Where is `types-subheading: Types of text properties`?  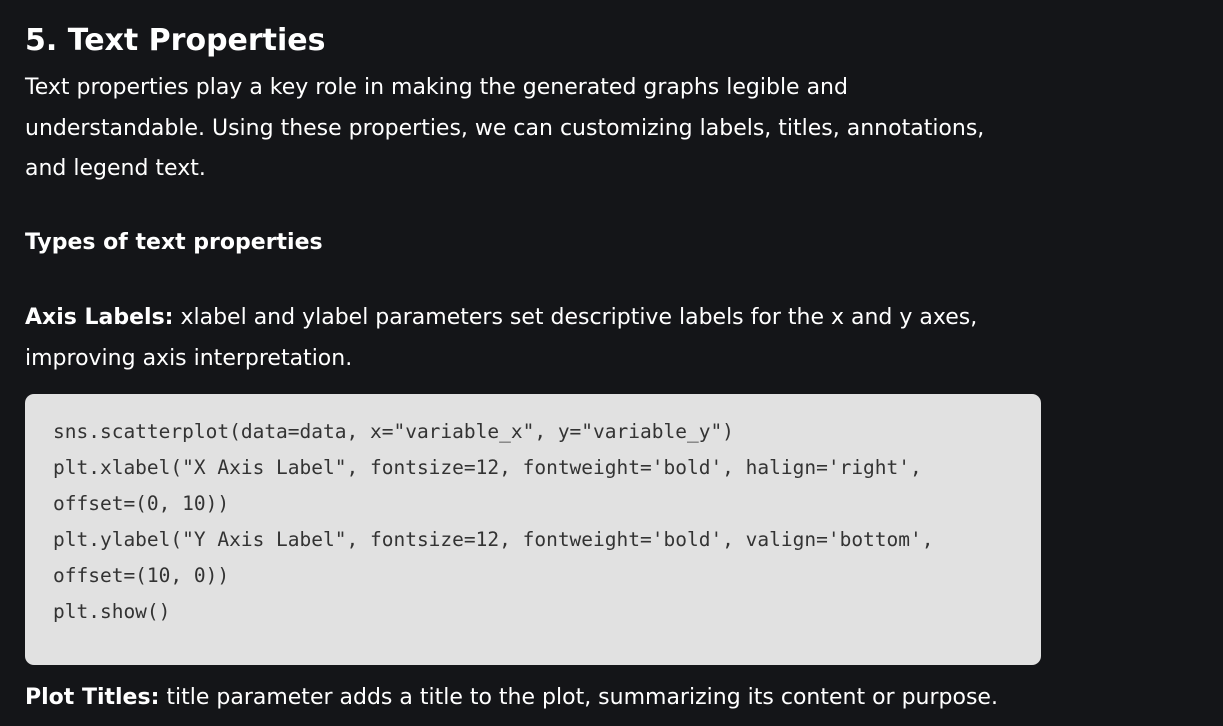
types-subheading: Types of text properties is located at coordinates (174, 242).